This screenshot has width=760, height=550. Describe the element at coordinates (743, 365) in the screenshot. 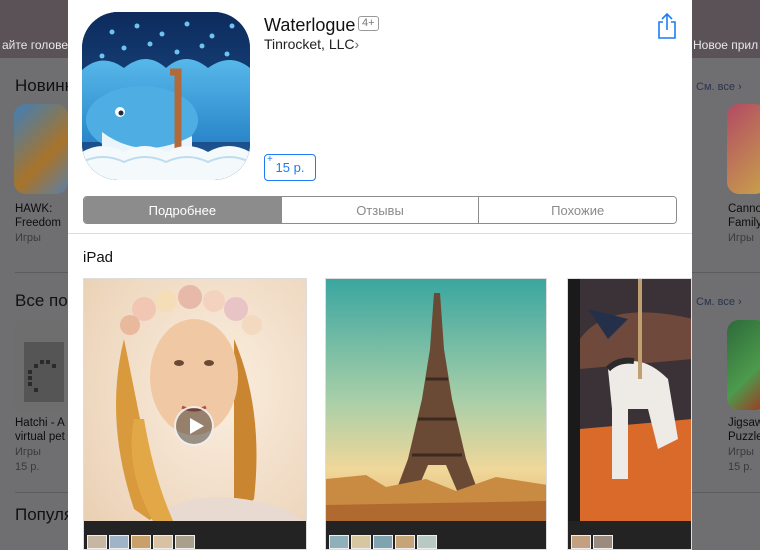

I see `app-tile-jigsaw` at that location.